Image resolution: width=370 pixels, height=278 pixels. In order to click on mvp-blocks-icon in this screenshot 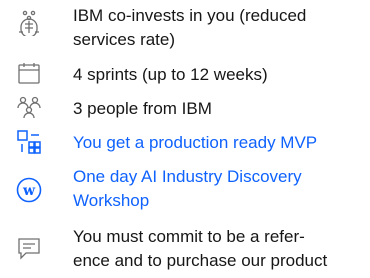, I will do `click(29, 142)`.